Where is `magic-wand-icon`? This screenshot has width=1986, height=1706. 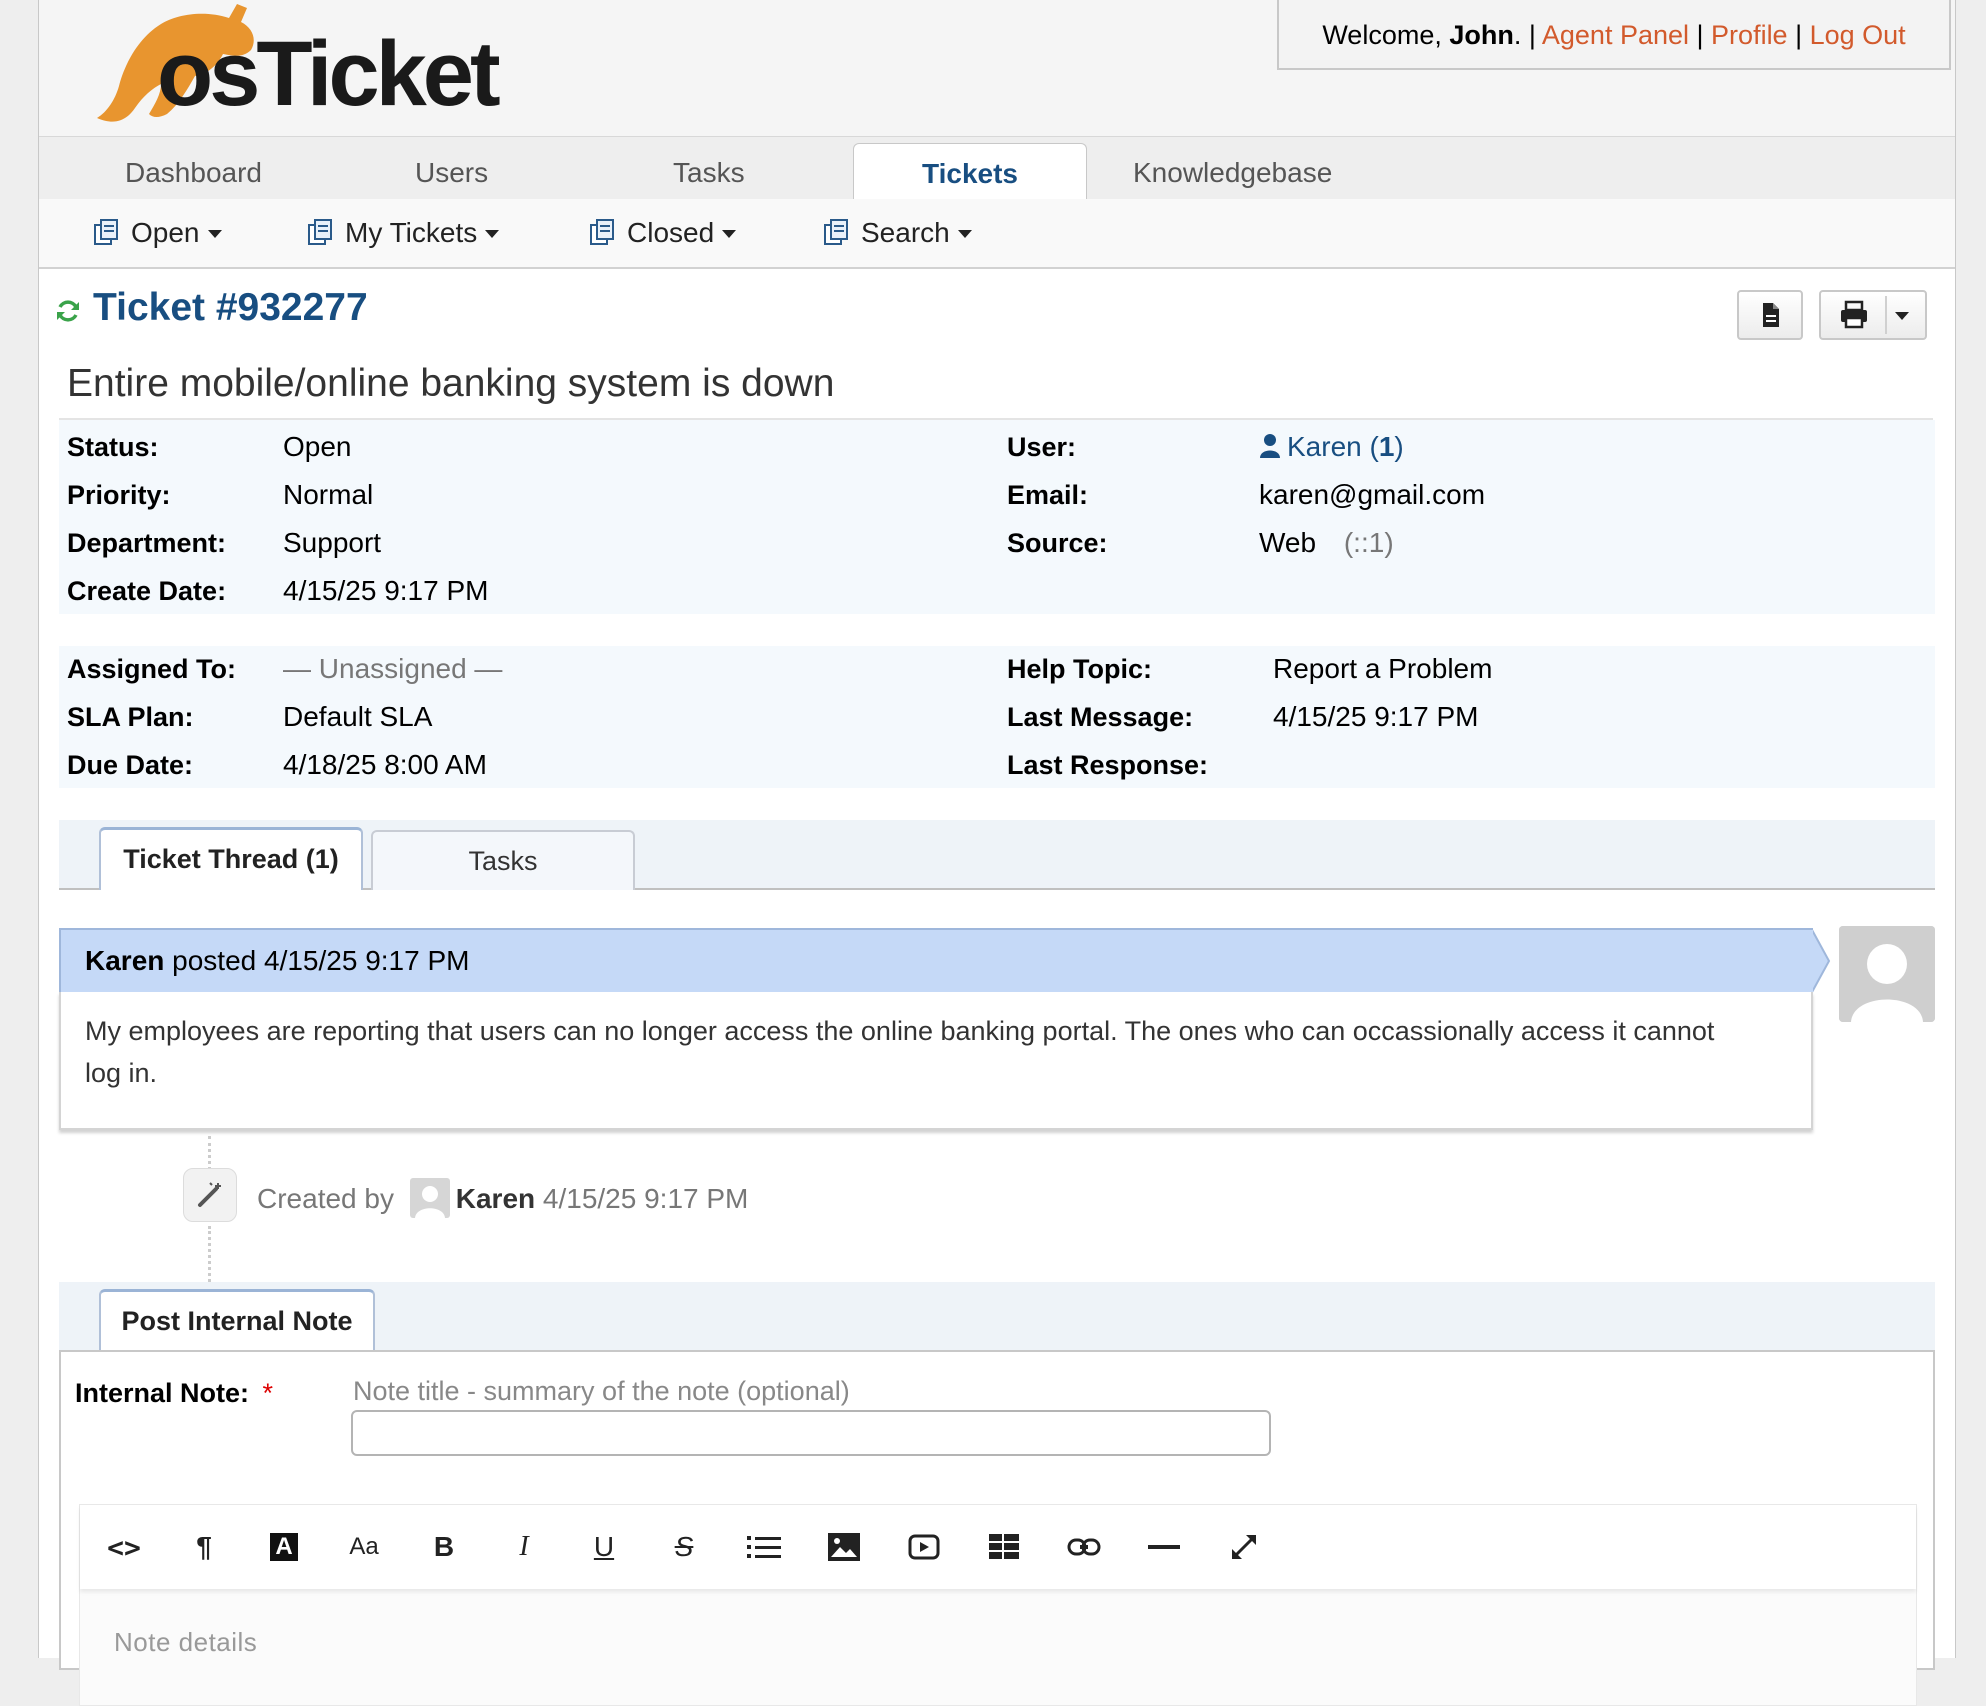 magic-wand-icon is located at coordinates (209, 1194).